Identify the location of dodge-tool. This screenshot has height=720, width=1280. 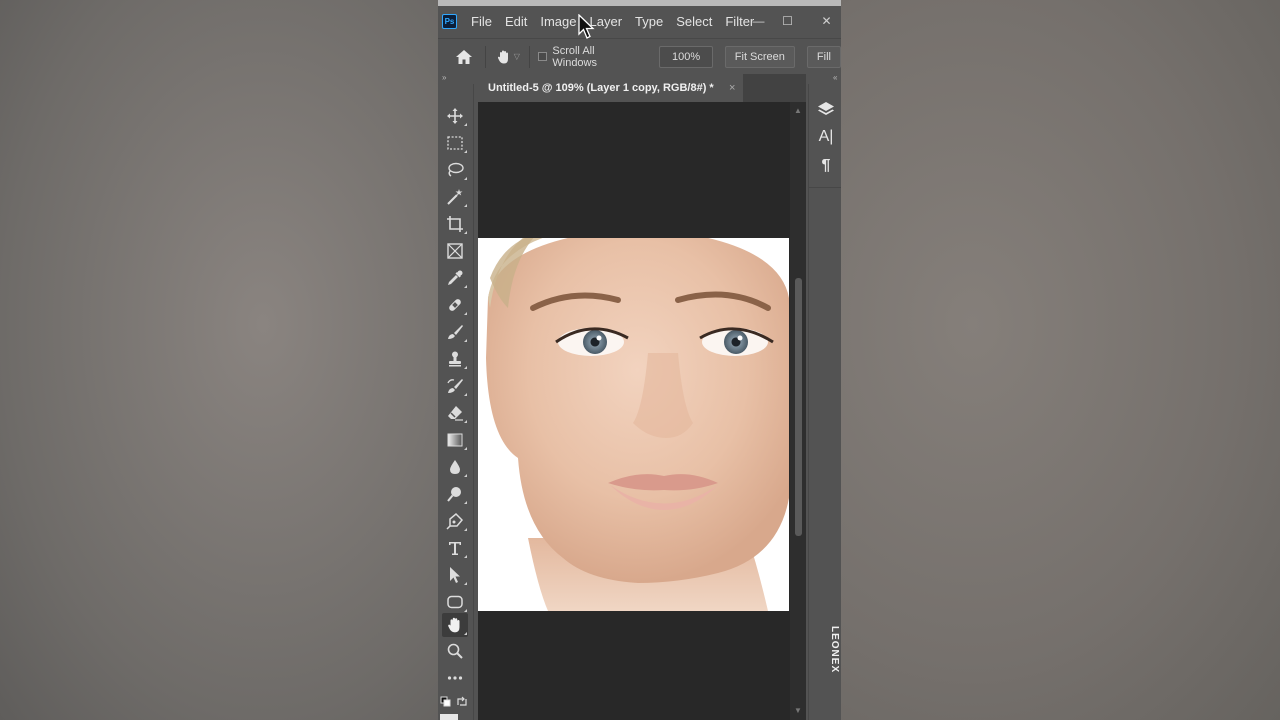
(455, 494).